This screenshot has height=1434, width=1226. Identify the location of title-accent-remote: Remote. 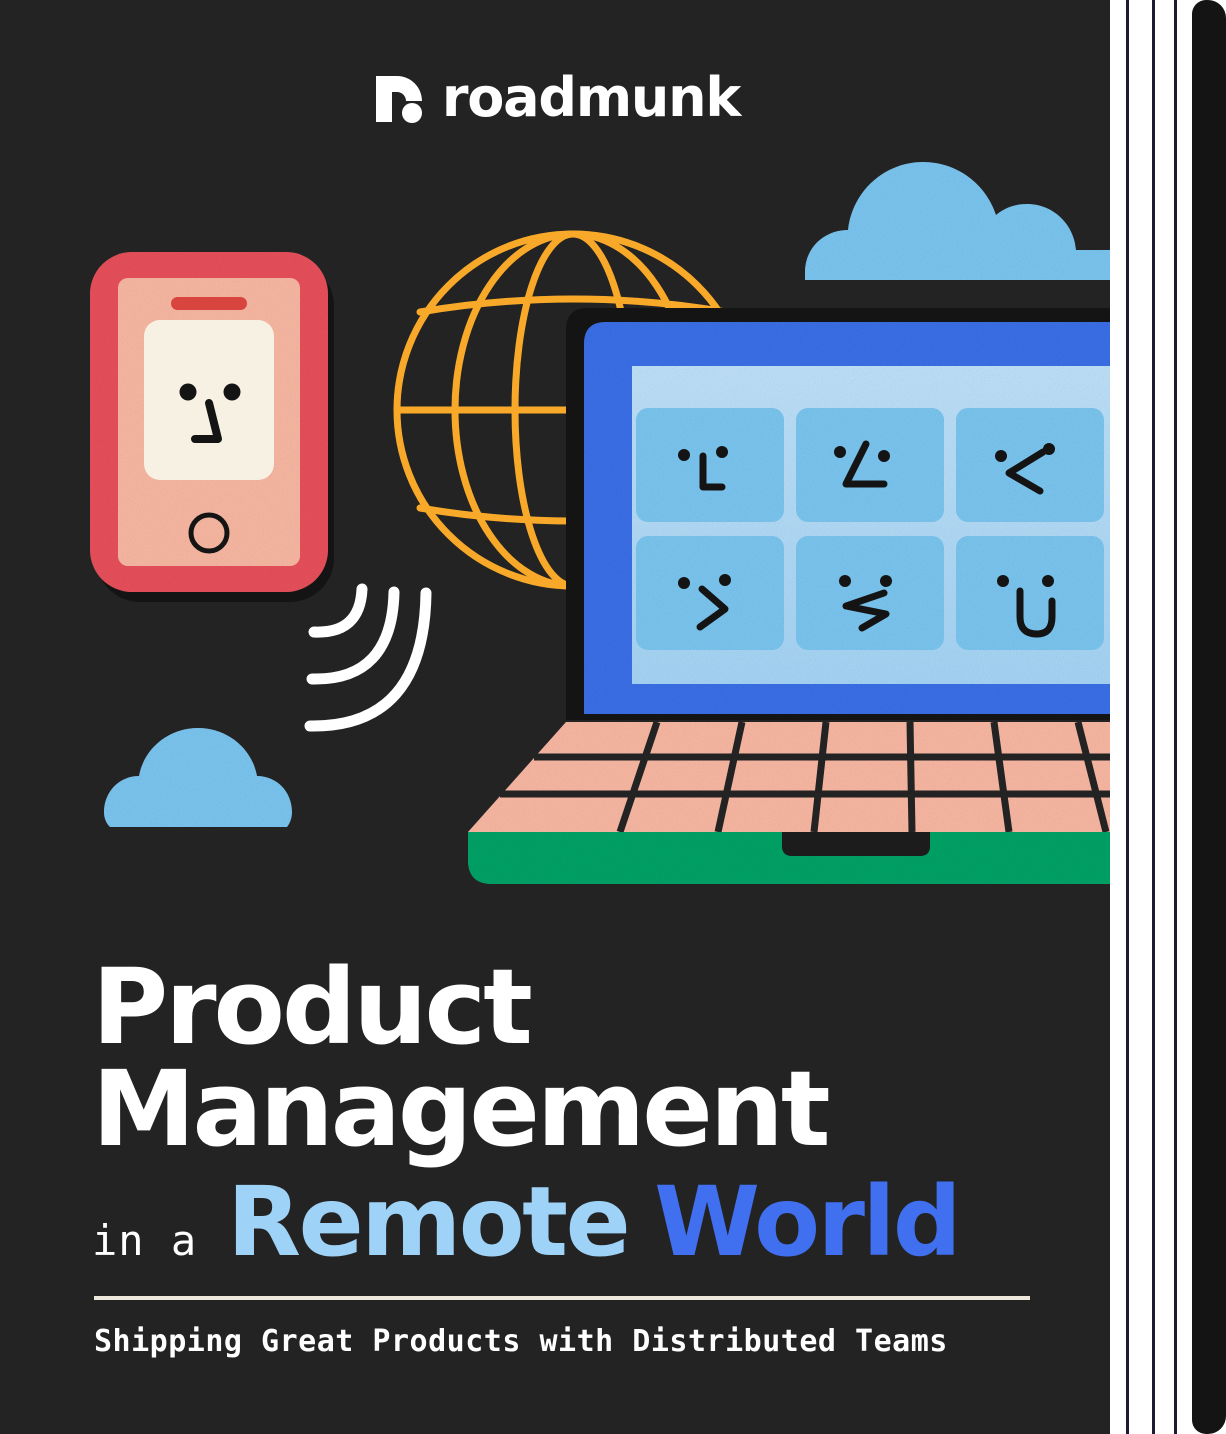
(429, 1221).